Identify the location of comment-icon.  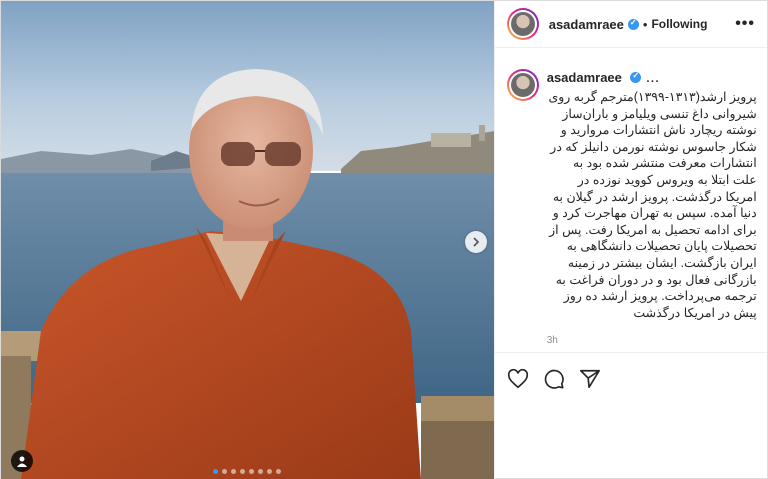
(554, 379).